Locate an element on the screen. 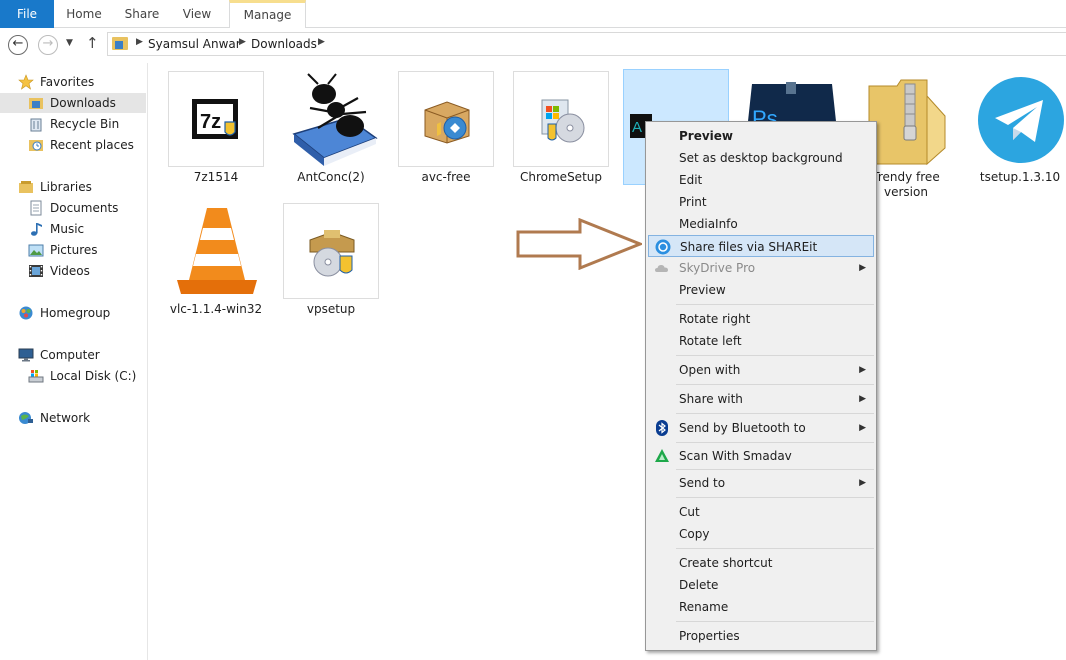 The image size is (1066, 660). skydrive-cloud-icon is located at coordinates (661, 268).